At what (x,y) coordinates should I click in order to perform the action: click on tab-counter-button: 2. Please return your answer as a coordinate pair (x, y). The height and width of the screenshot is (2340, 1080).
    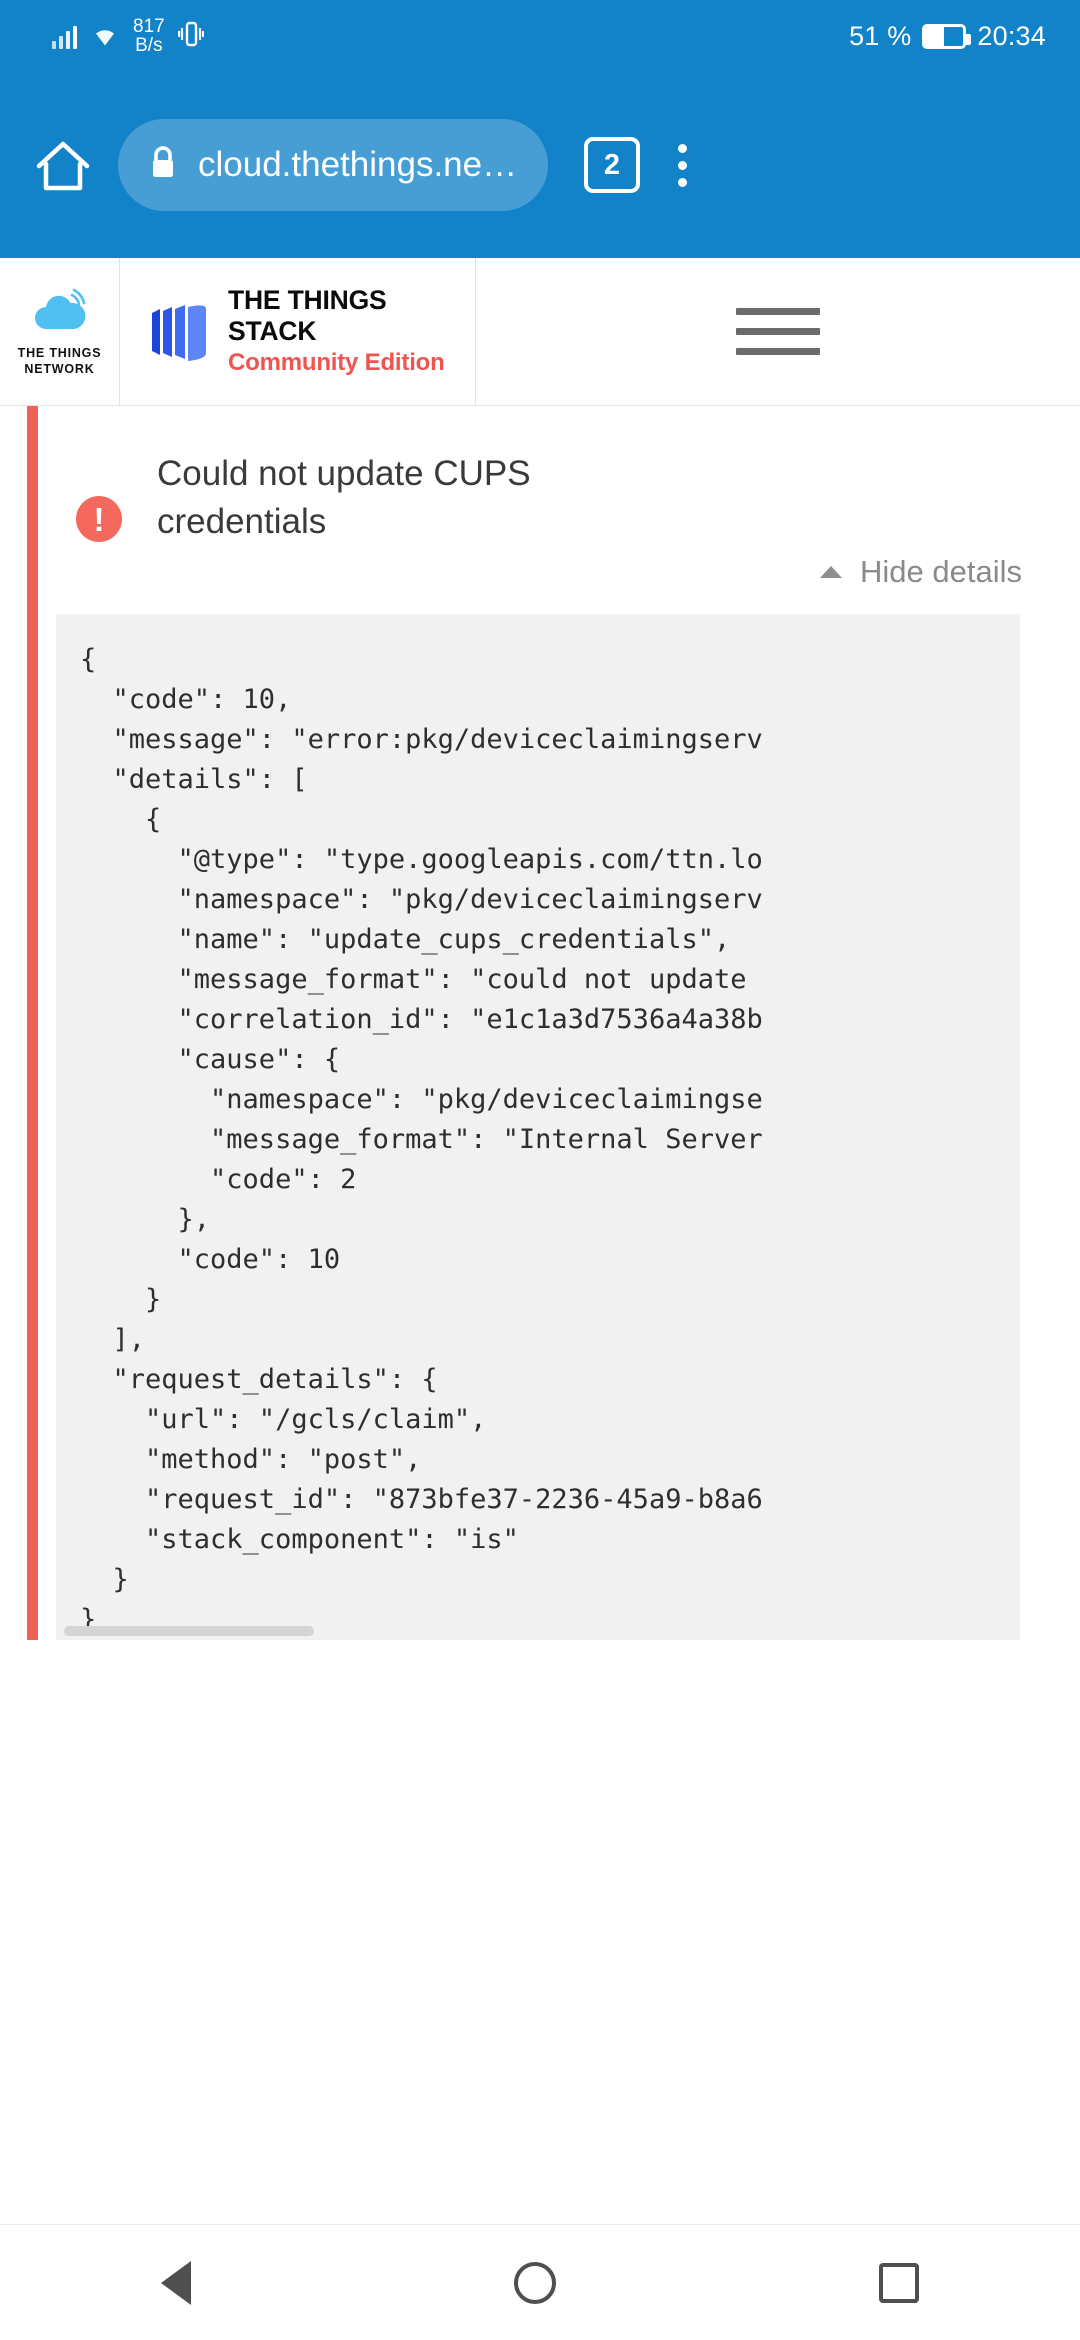
    Looking at the image, I should click on (612, 165).